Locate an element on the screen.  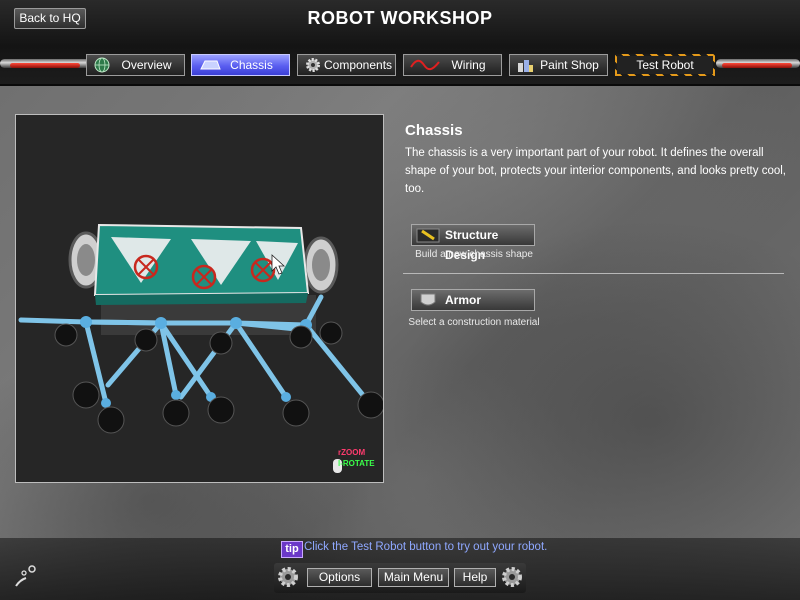
armor-button: Armor is located at coordinates (473, 300).